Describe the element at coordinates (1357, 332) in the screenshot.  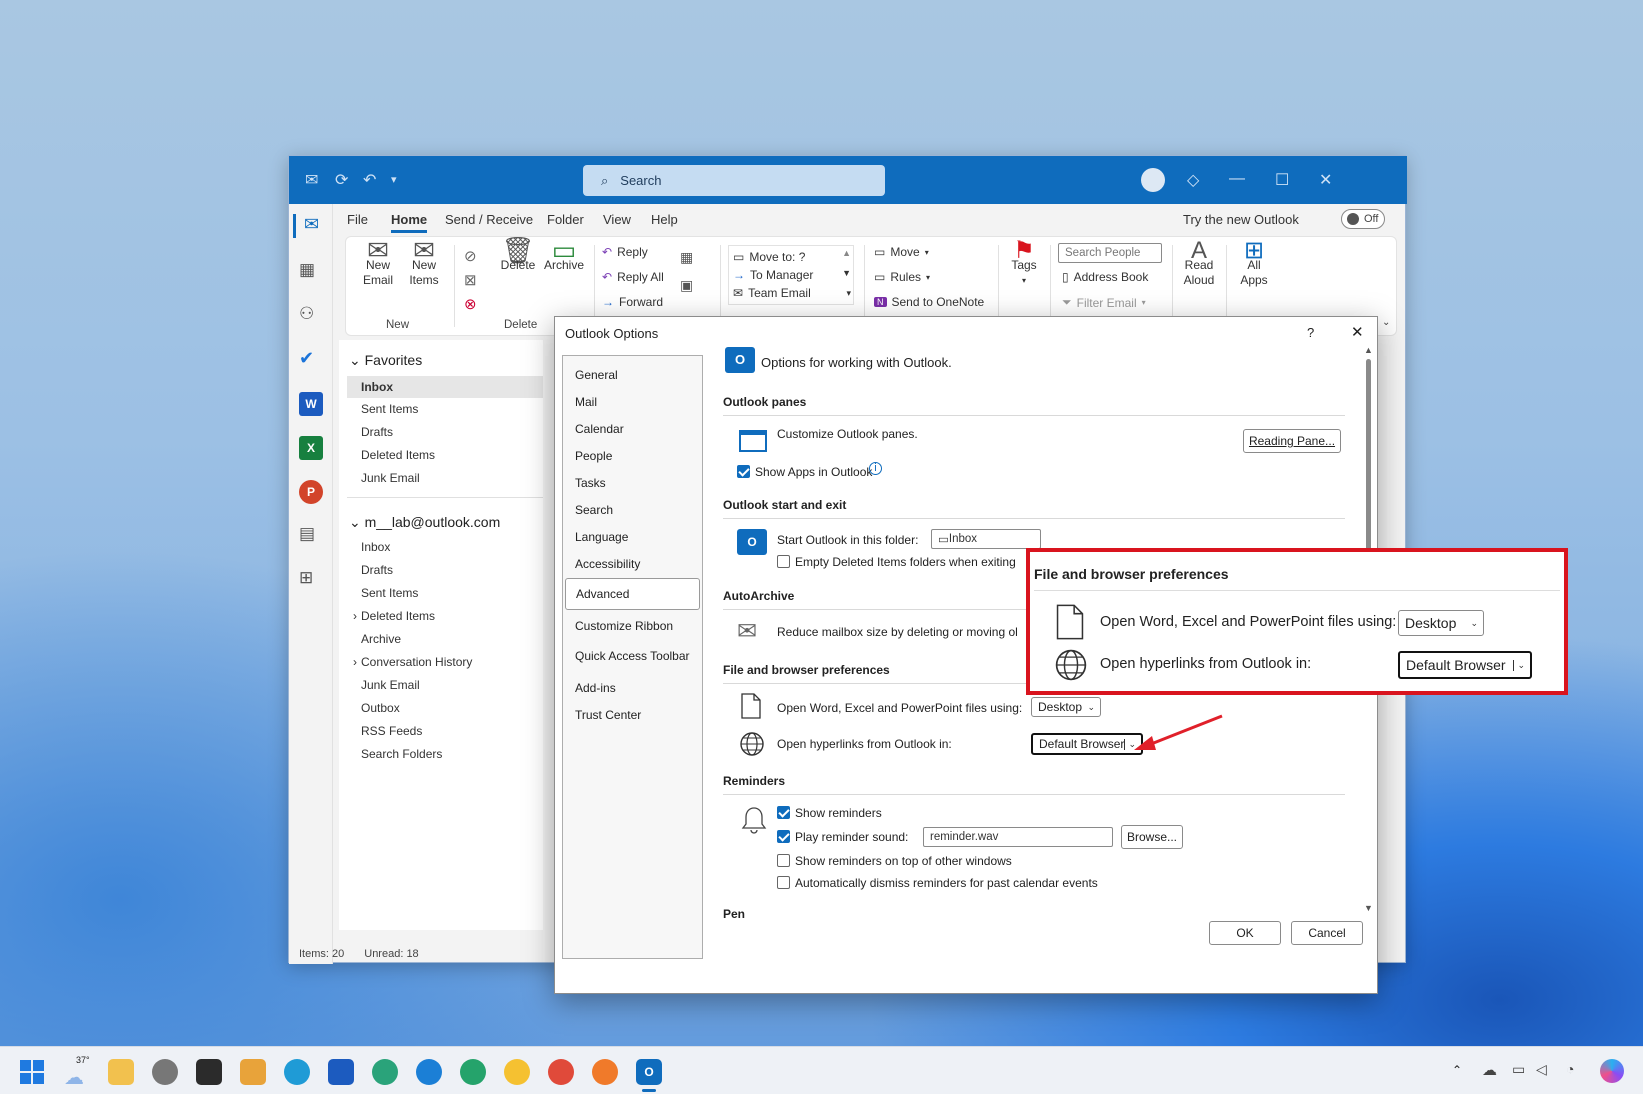
I see `dialog-close-icon: ✕` at that location.